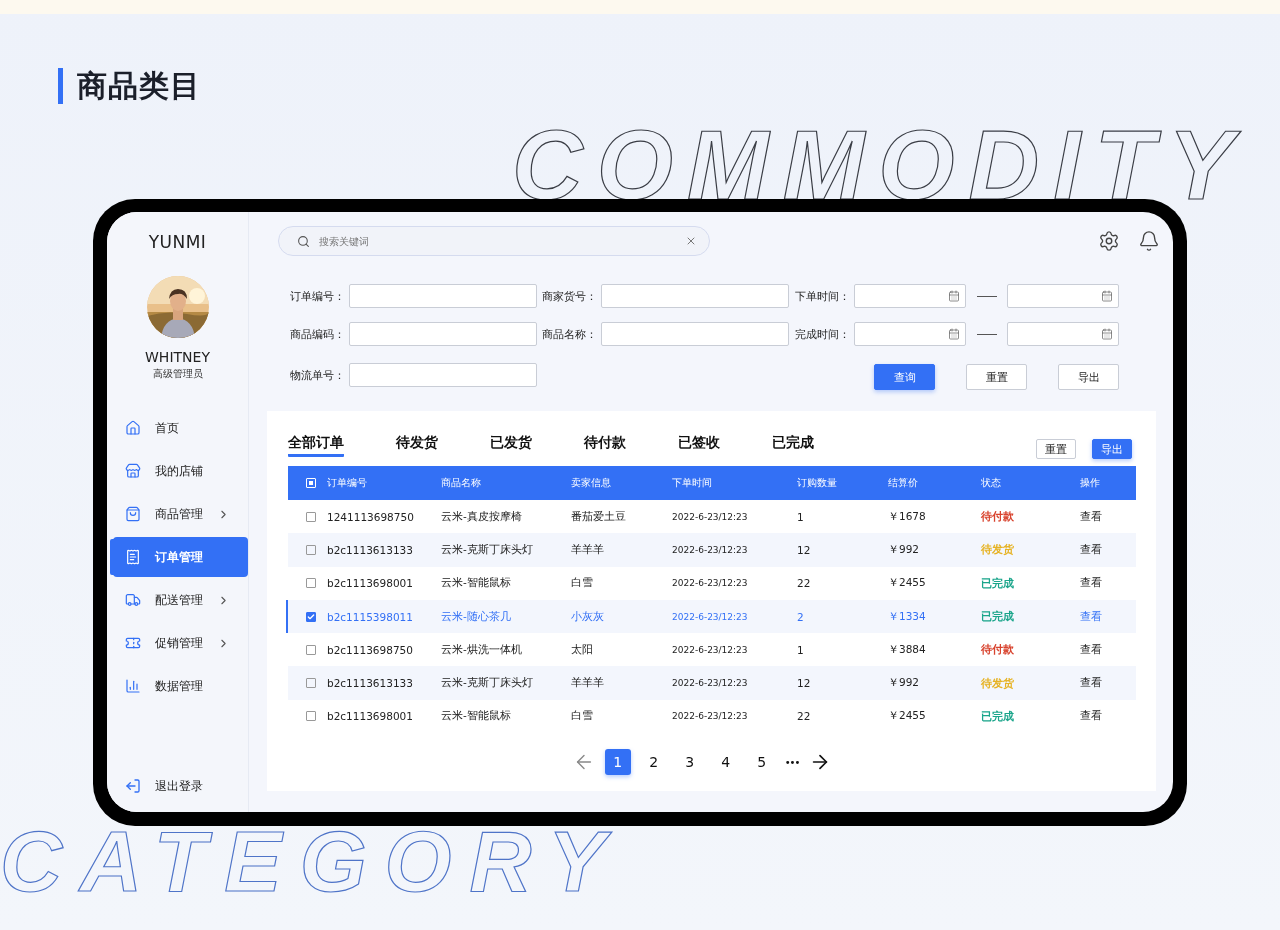 This screenshot has height=930, width=1280. What do you see at coordinates (1088, 377) in the screenshot?
I see `form-button: 导出` at bounding box center [1088, 377].